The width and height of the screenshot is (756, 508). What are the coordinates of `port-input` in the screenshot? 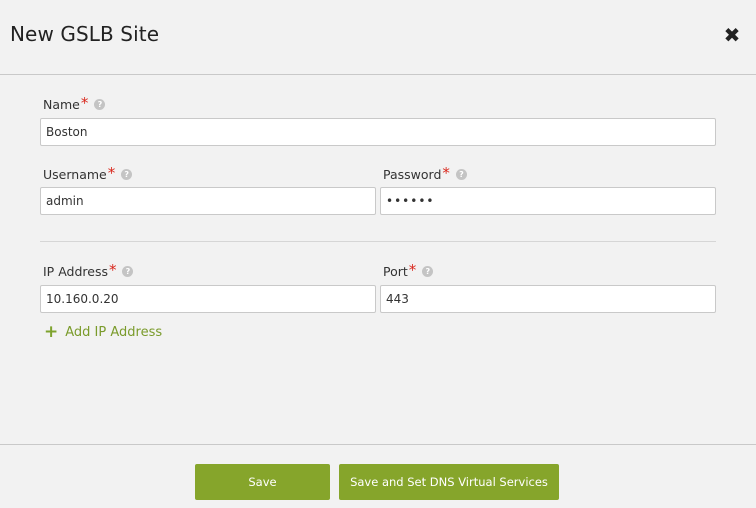 It's located at (548, 299).